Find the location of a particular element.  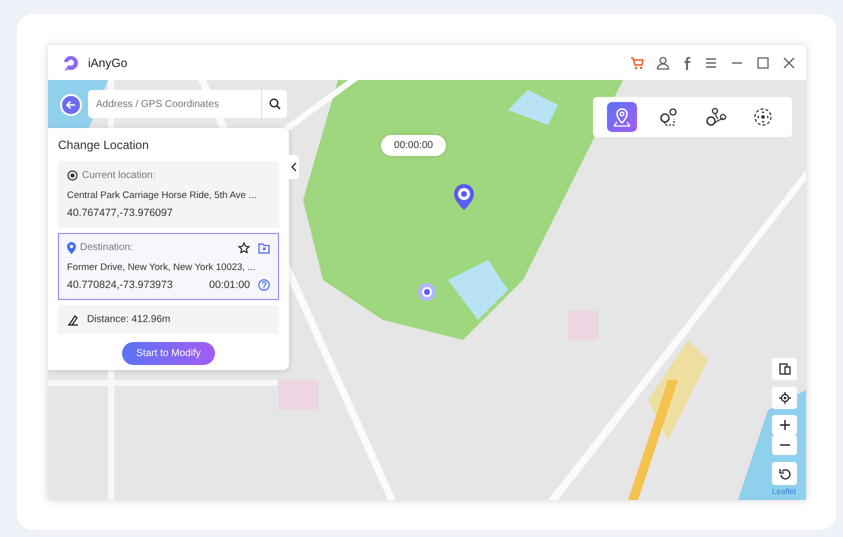

location-label: Destination: is located at coordinates (106, 248).